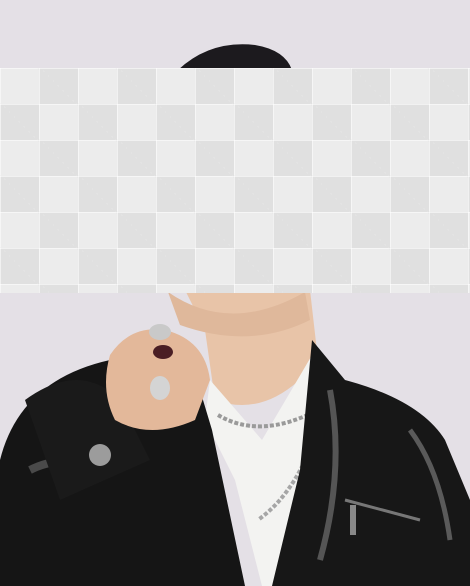  I want to click on ring-gem, so click(163, 352).